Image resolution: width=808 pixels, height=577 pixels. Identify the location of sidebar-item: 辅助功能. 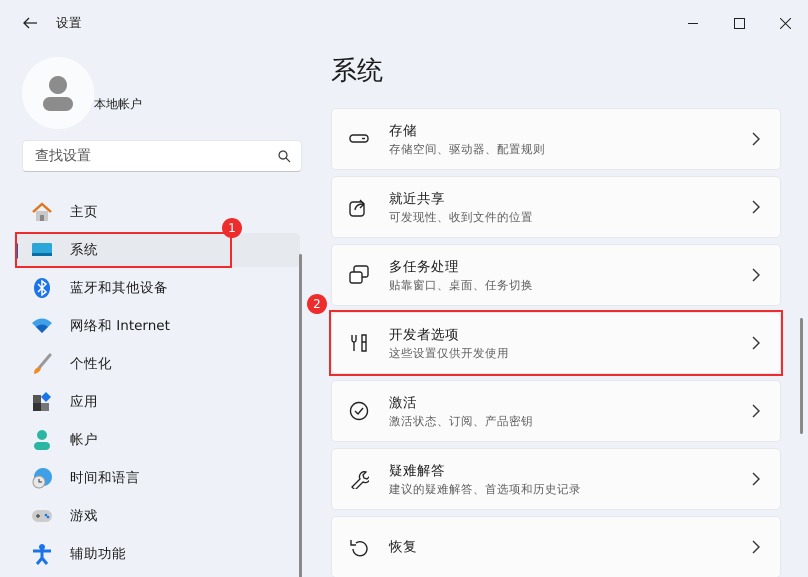
(76, 554).